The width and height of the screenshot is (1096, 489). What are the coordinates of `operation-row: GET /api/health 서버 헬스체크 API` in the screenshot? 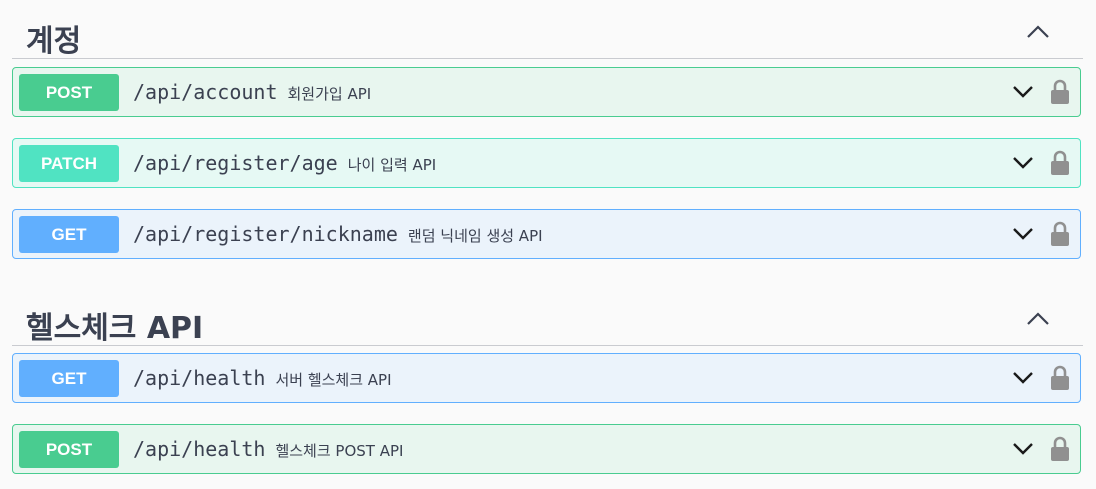 It's located at (546, 378).